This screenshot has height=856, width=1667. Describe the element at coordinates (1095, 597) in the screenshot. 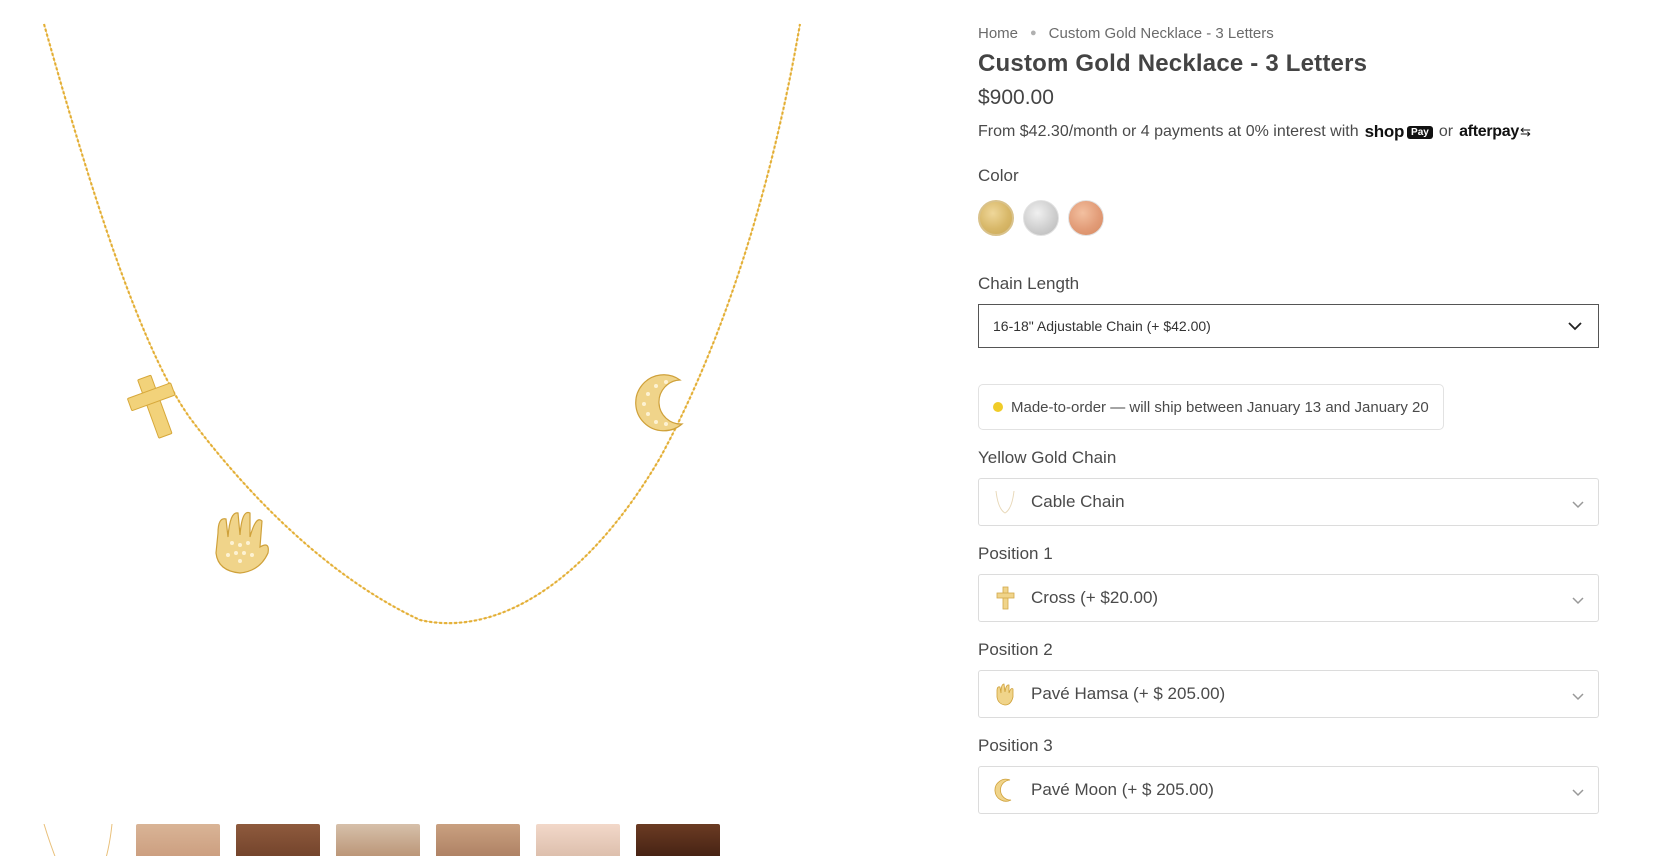

I see `position-1-value: Cross (+ $20.00)` at that location.